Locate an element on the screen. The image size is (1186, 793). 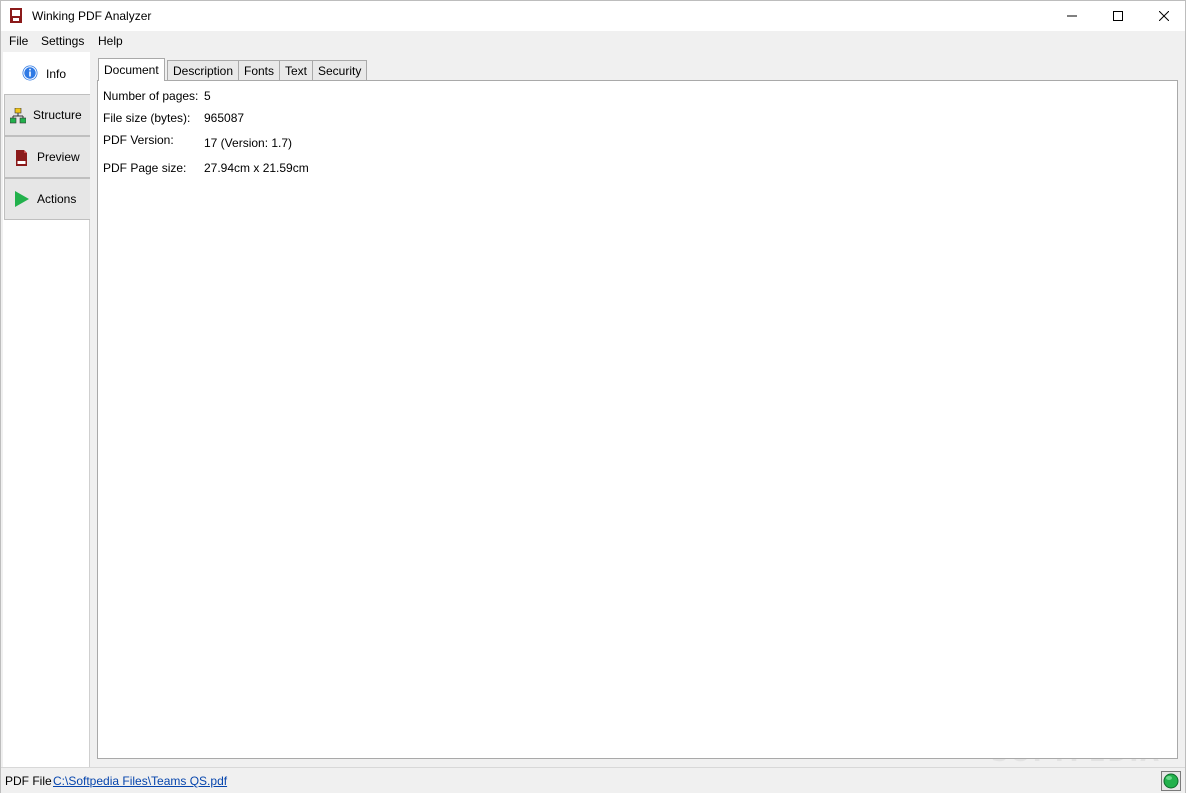
tab-text: Text is located at coordinates (296, 70).